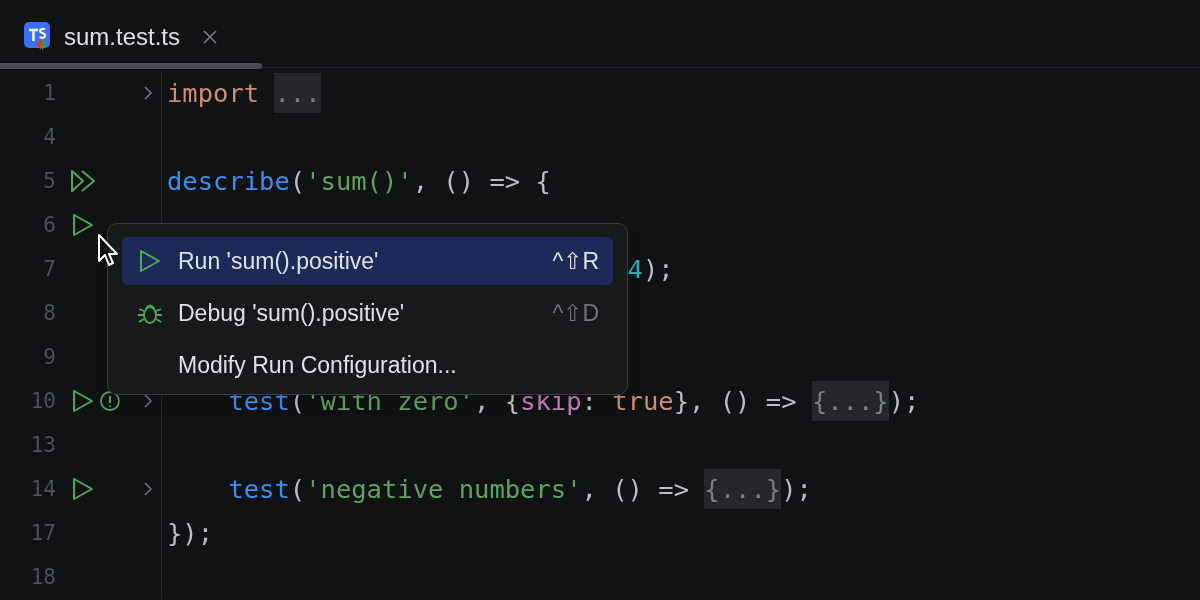 Image resolution: width=1200 pixels, height=600 pixels. Describe the element at coordinates (43, 445) in the screenshot. I see `line-number: 13` at that location.